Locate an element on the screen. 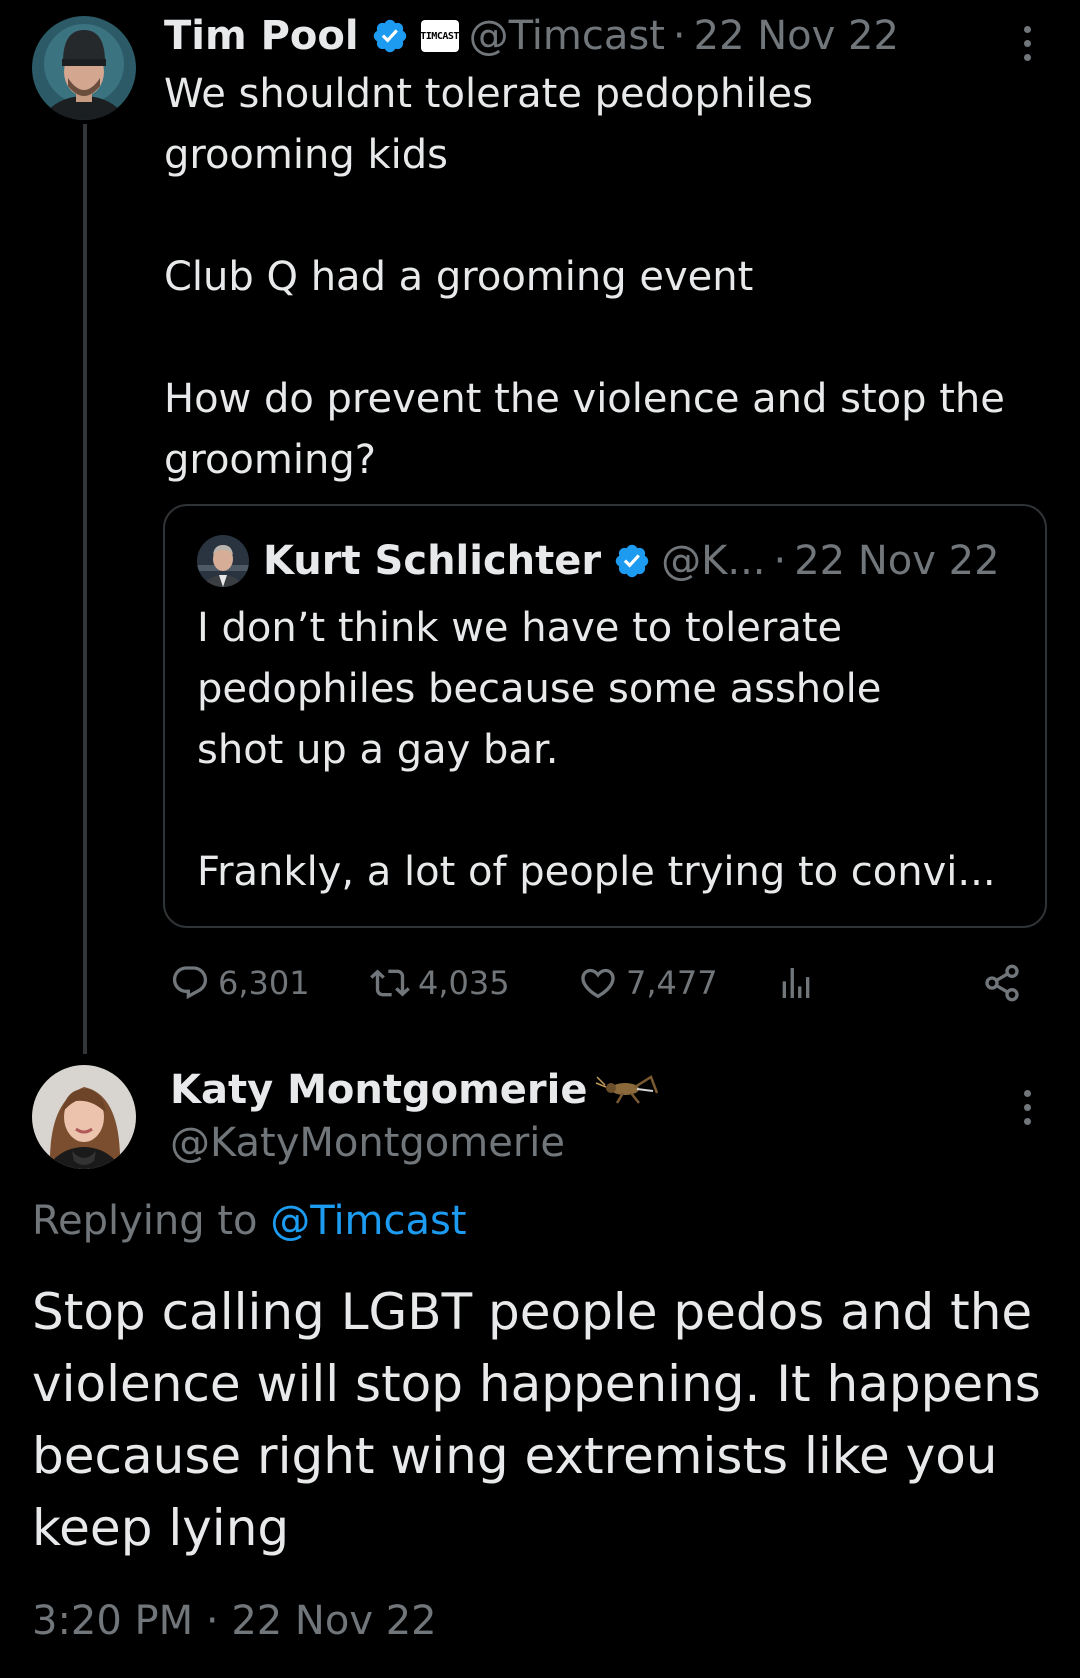 Image resolution: width=1080 pixels, height=1678 pixels. quoted-author-name: Kurt Schlichter is located at coordinates (432, 561).